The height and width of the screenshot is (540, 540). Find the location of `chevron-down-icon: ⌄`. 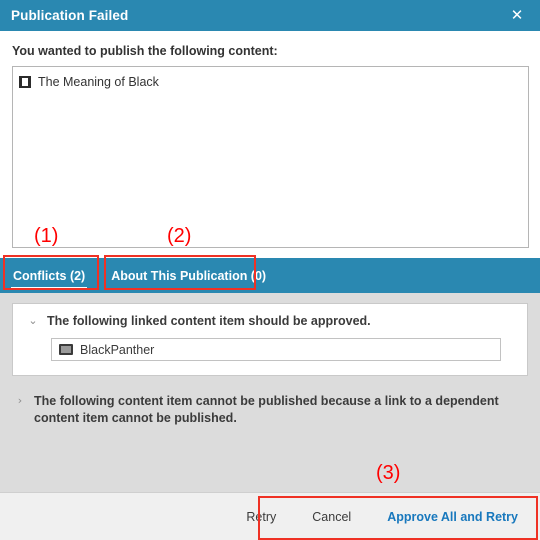

chevron-down-icon: ⌄ is located at coordinates (33, 321).